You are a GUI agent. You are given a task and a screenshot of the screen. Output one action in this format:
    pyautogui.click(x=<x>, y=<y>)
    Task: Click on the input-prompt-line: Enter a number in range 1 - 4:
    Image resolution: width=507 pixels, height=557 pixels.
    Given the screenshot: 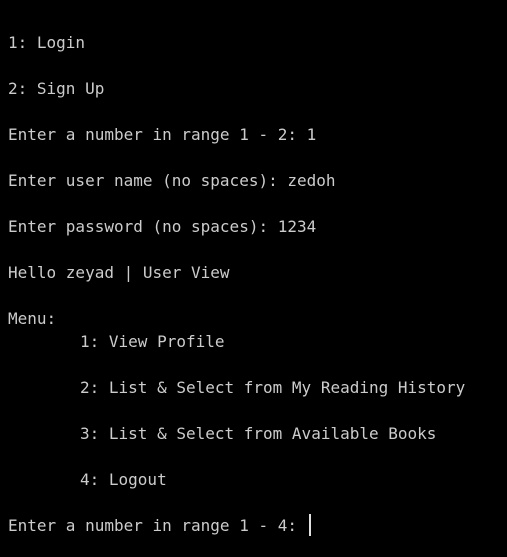 What is the action you would take?
    pyautogui.click(x=159, y=525)
    